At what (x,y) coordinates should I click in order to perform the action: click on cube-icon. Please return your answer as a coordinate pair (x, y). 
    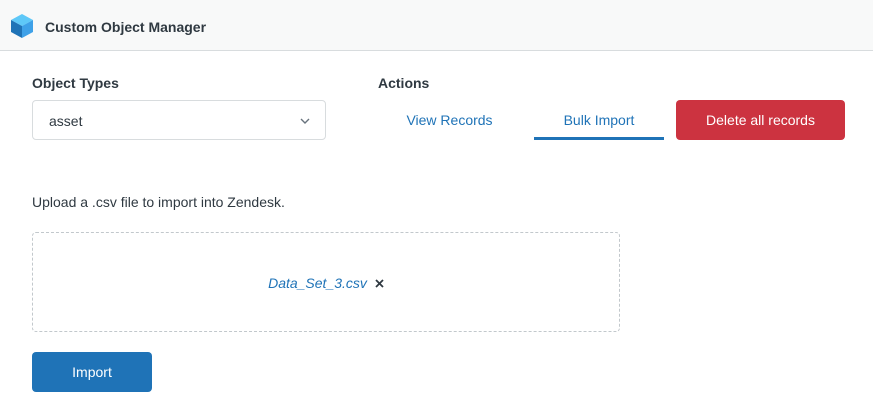
    Looking at the image, I should click on (22, 26).